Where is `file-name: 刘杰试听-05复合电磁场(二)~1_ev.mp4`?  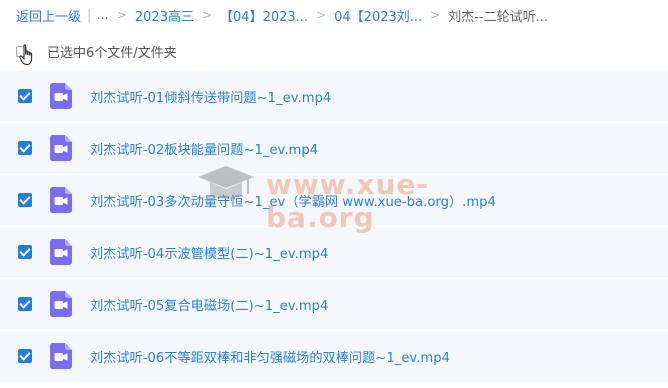
file-name: 刘杰试听-05复合电磁场(二)~1_ev.mp4 is located at coordinates (209, 304).